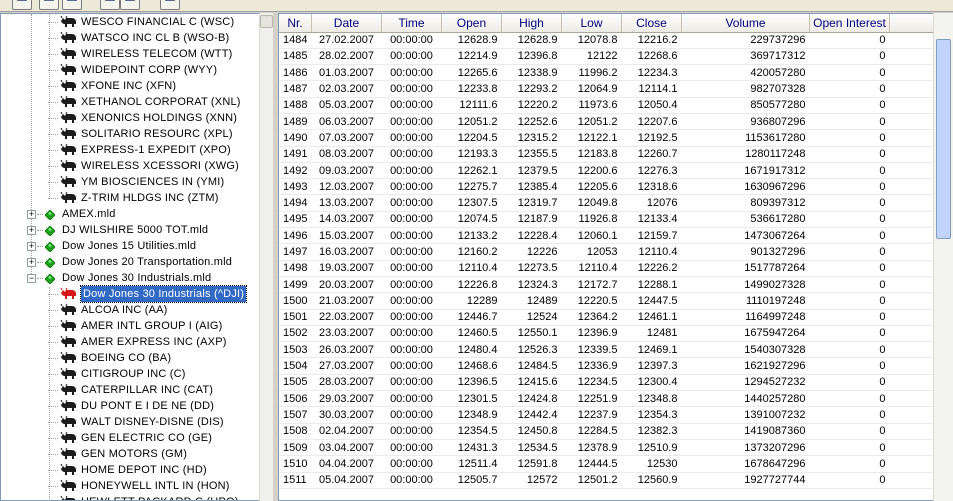  Describe the element at coordinates (471, 105) in the screenshot. I see `cell-open: 12111.6` at that location.